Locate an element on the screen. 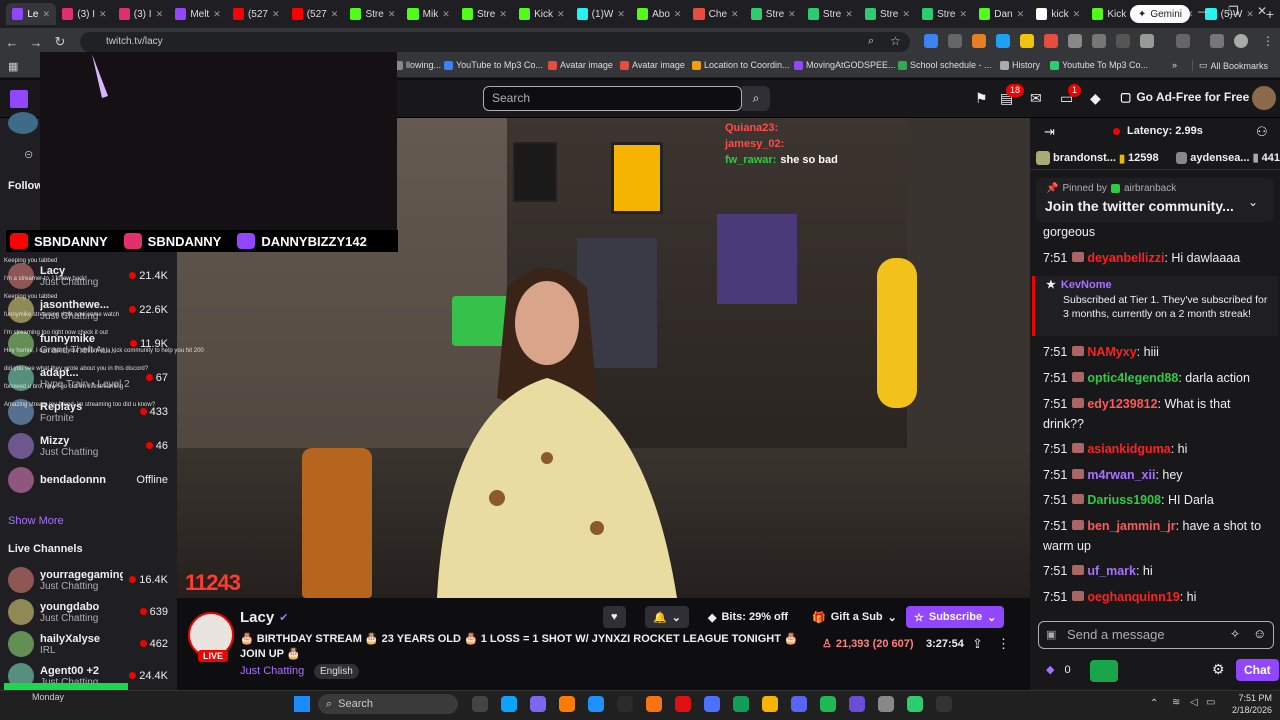 The height and width of the screenshot is (720, 1280). battery-icon: ▭ is located at coordinates (1210, 702).